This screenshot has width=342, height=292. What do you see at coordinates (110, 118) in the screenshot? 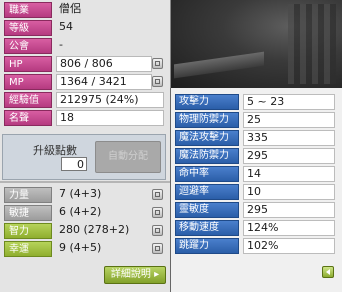
I see `fame-value: 18` at bounding box center [110, 118].